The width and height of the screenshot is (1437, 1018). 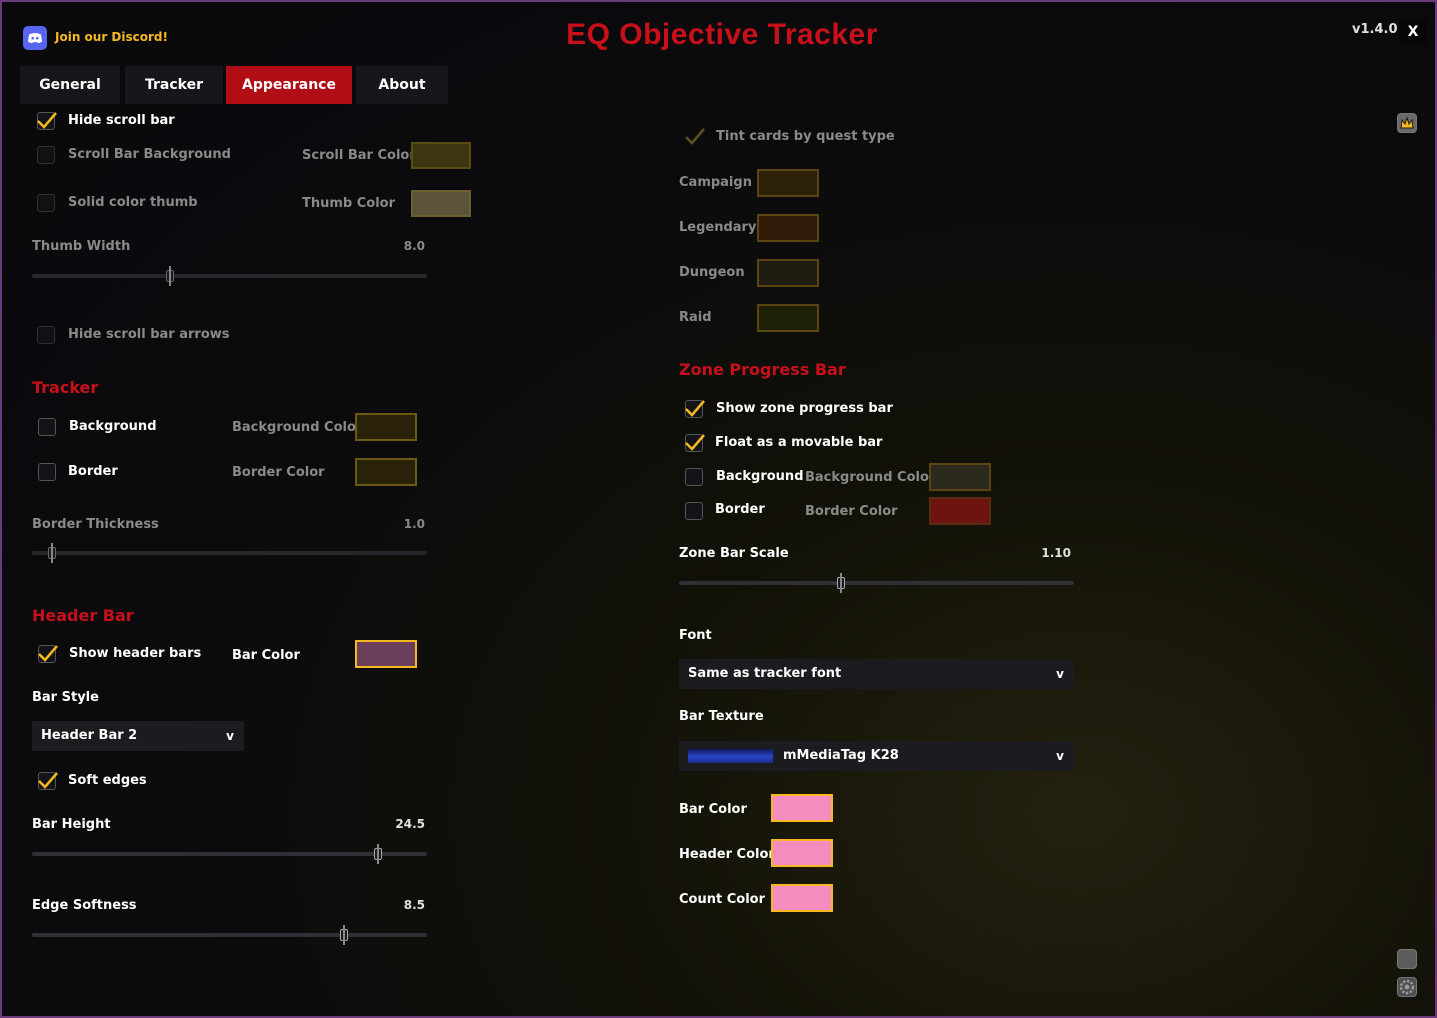 I want to click on header-bar-color-swatch, so click(x=386, y=654).